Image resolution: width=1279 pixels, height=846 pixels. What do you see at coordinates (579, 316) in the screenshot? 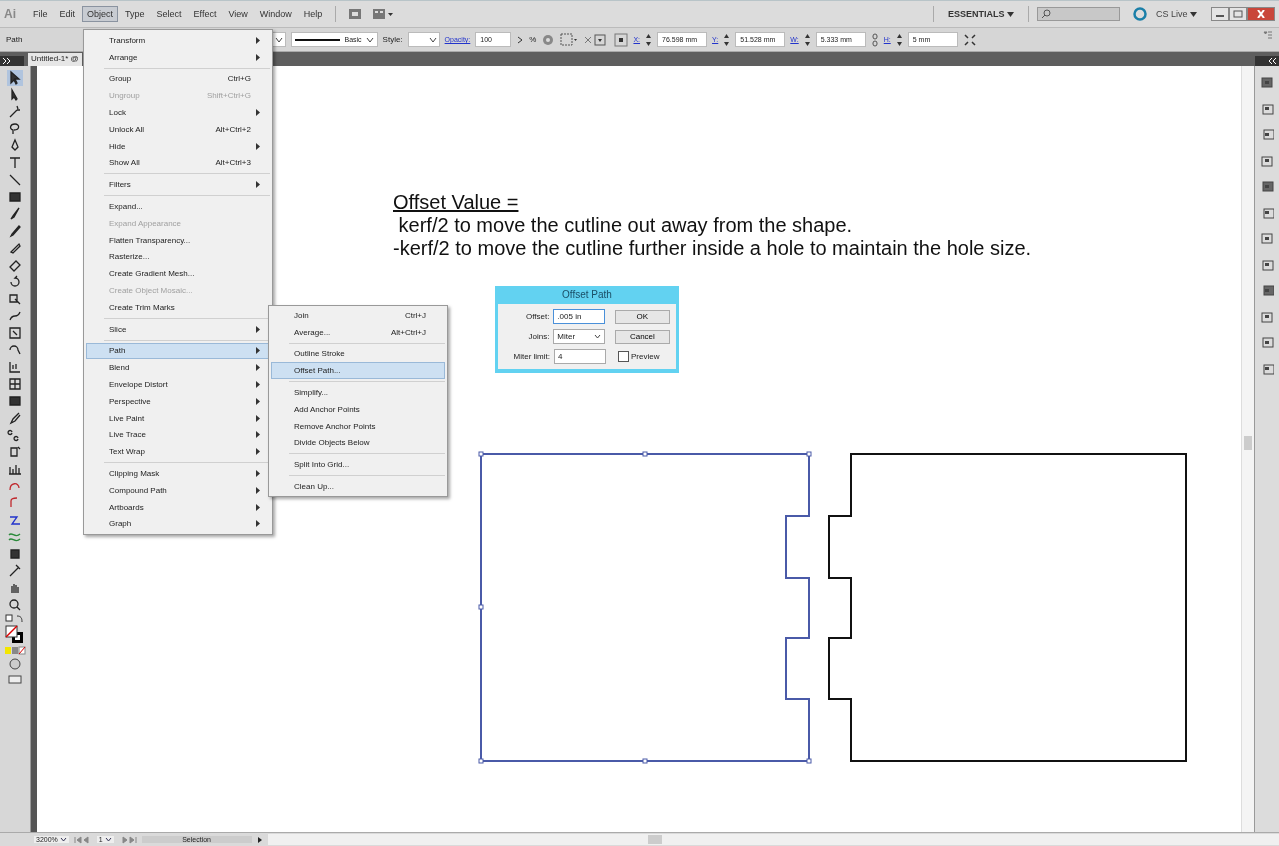
I see `offset-field: .005 in` at bounding box center [579, 316].